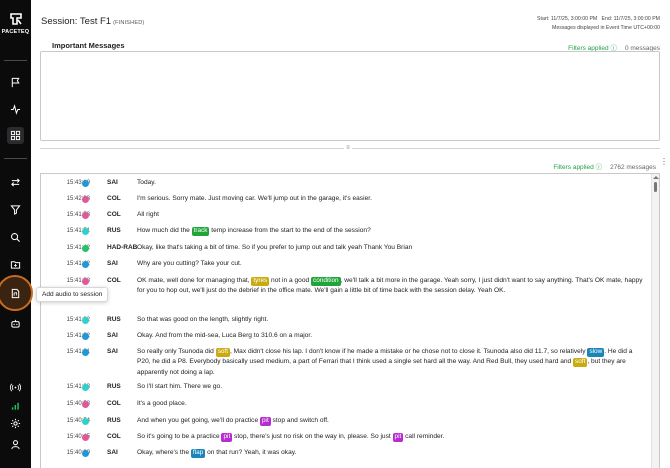 The image size is (670, 468). Describe the element at coordinates (15, 19) in the screenshot. I see `paceteq-logo-icon` at that location.